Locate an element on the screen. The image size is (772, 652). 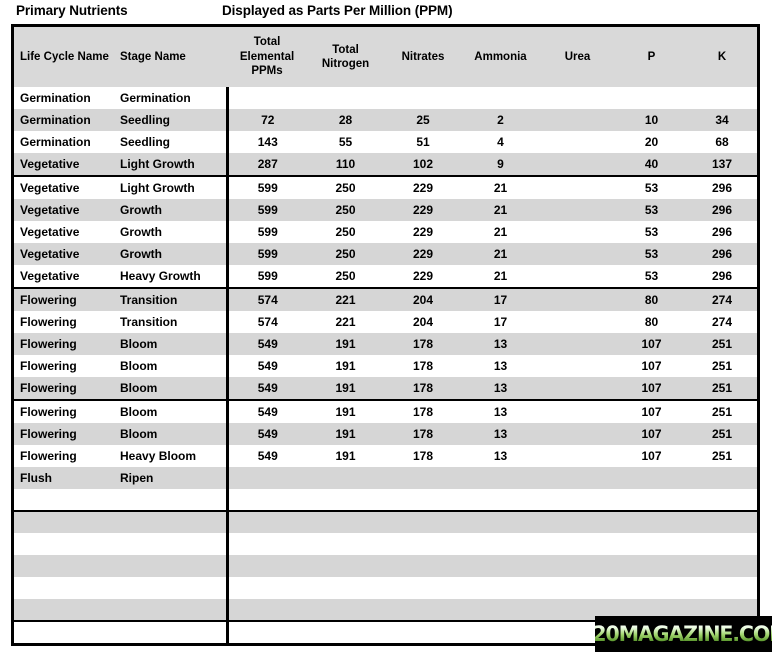
column-header-urea: Urea is located at coordinates (577, 57).